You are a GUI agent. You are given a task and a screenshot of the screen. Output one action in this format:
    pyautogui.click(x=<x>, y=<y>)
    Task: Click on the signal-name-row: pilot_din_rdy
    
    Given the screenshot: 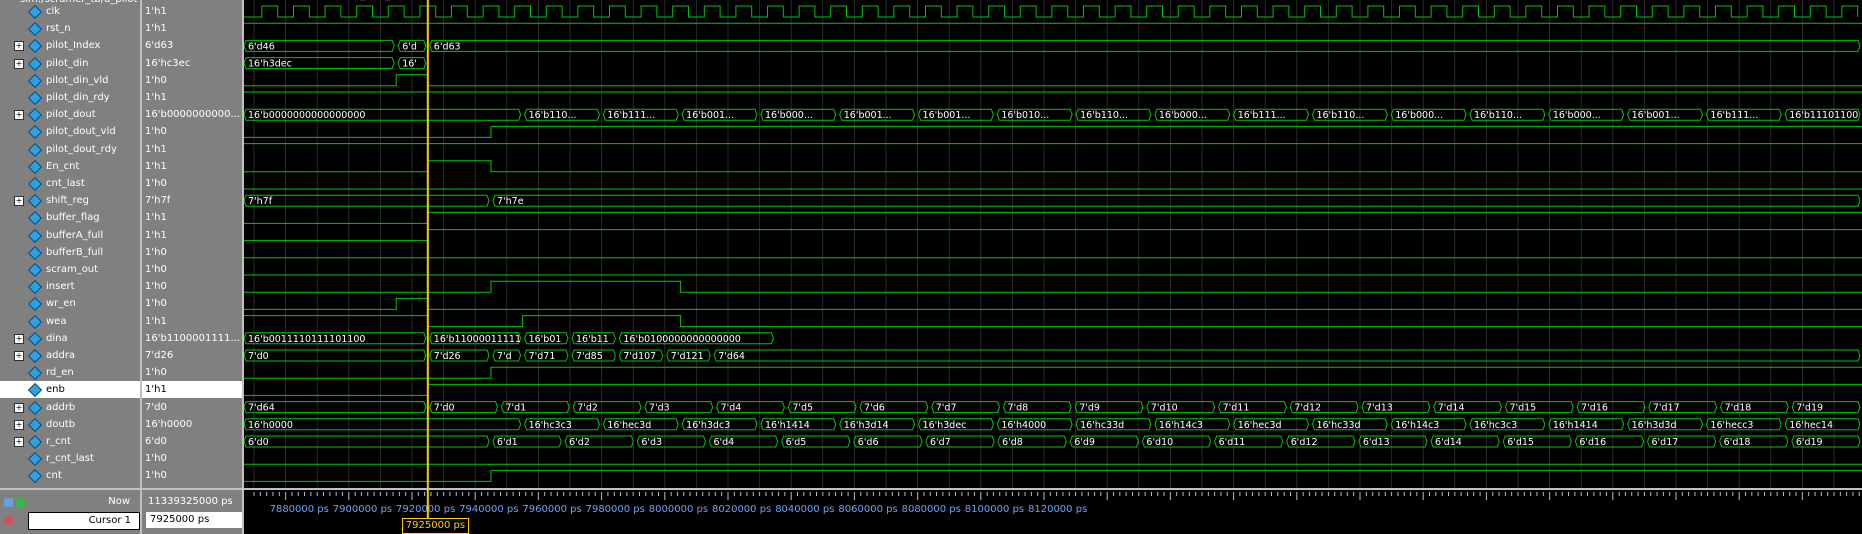 What is the action you would take?
    pyautogui.click(x=70, y=97)
    